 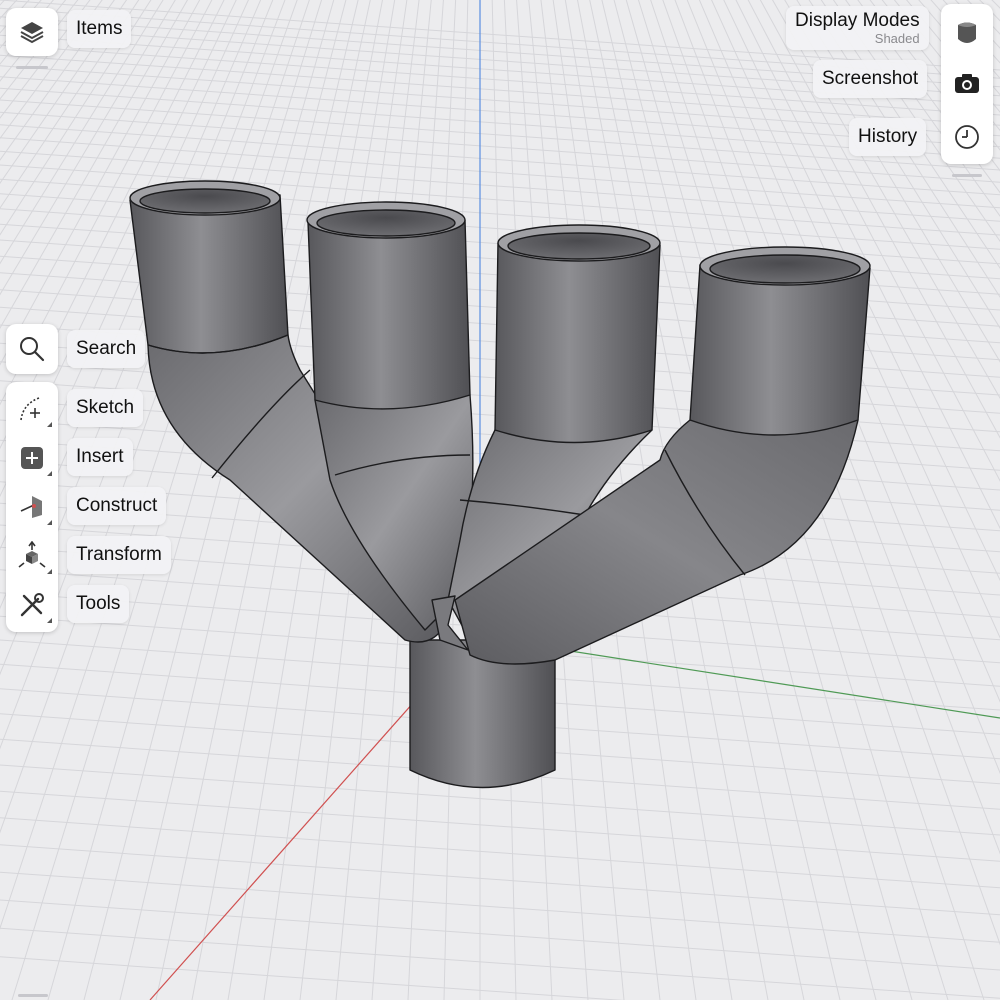 I want to click on tools-icon, so click(x=32, y=604).